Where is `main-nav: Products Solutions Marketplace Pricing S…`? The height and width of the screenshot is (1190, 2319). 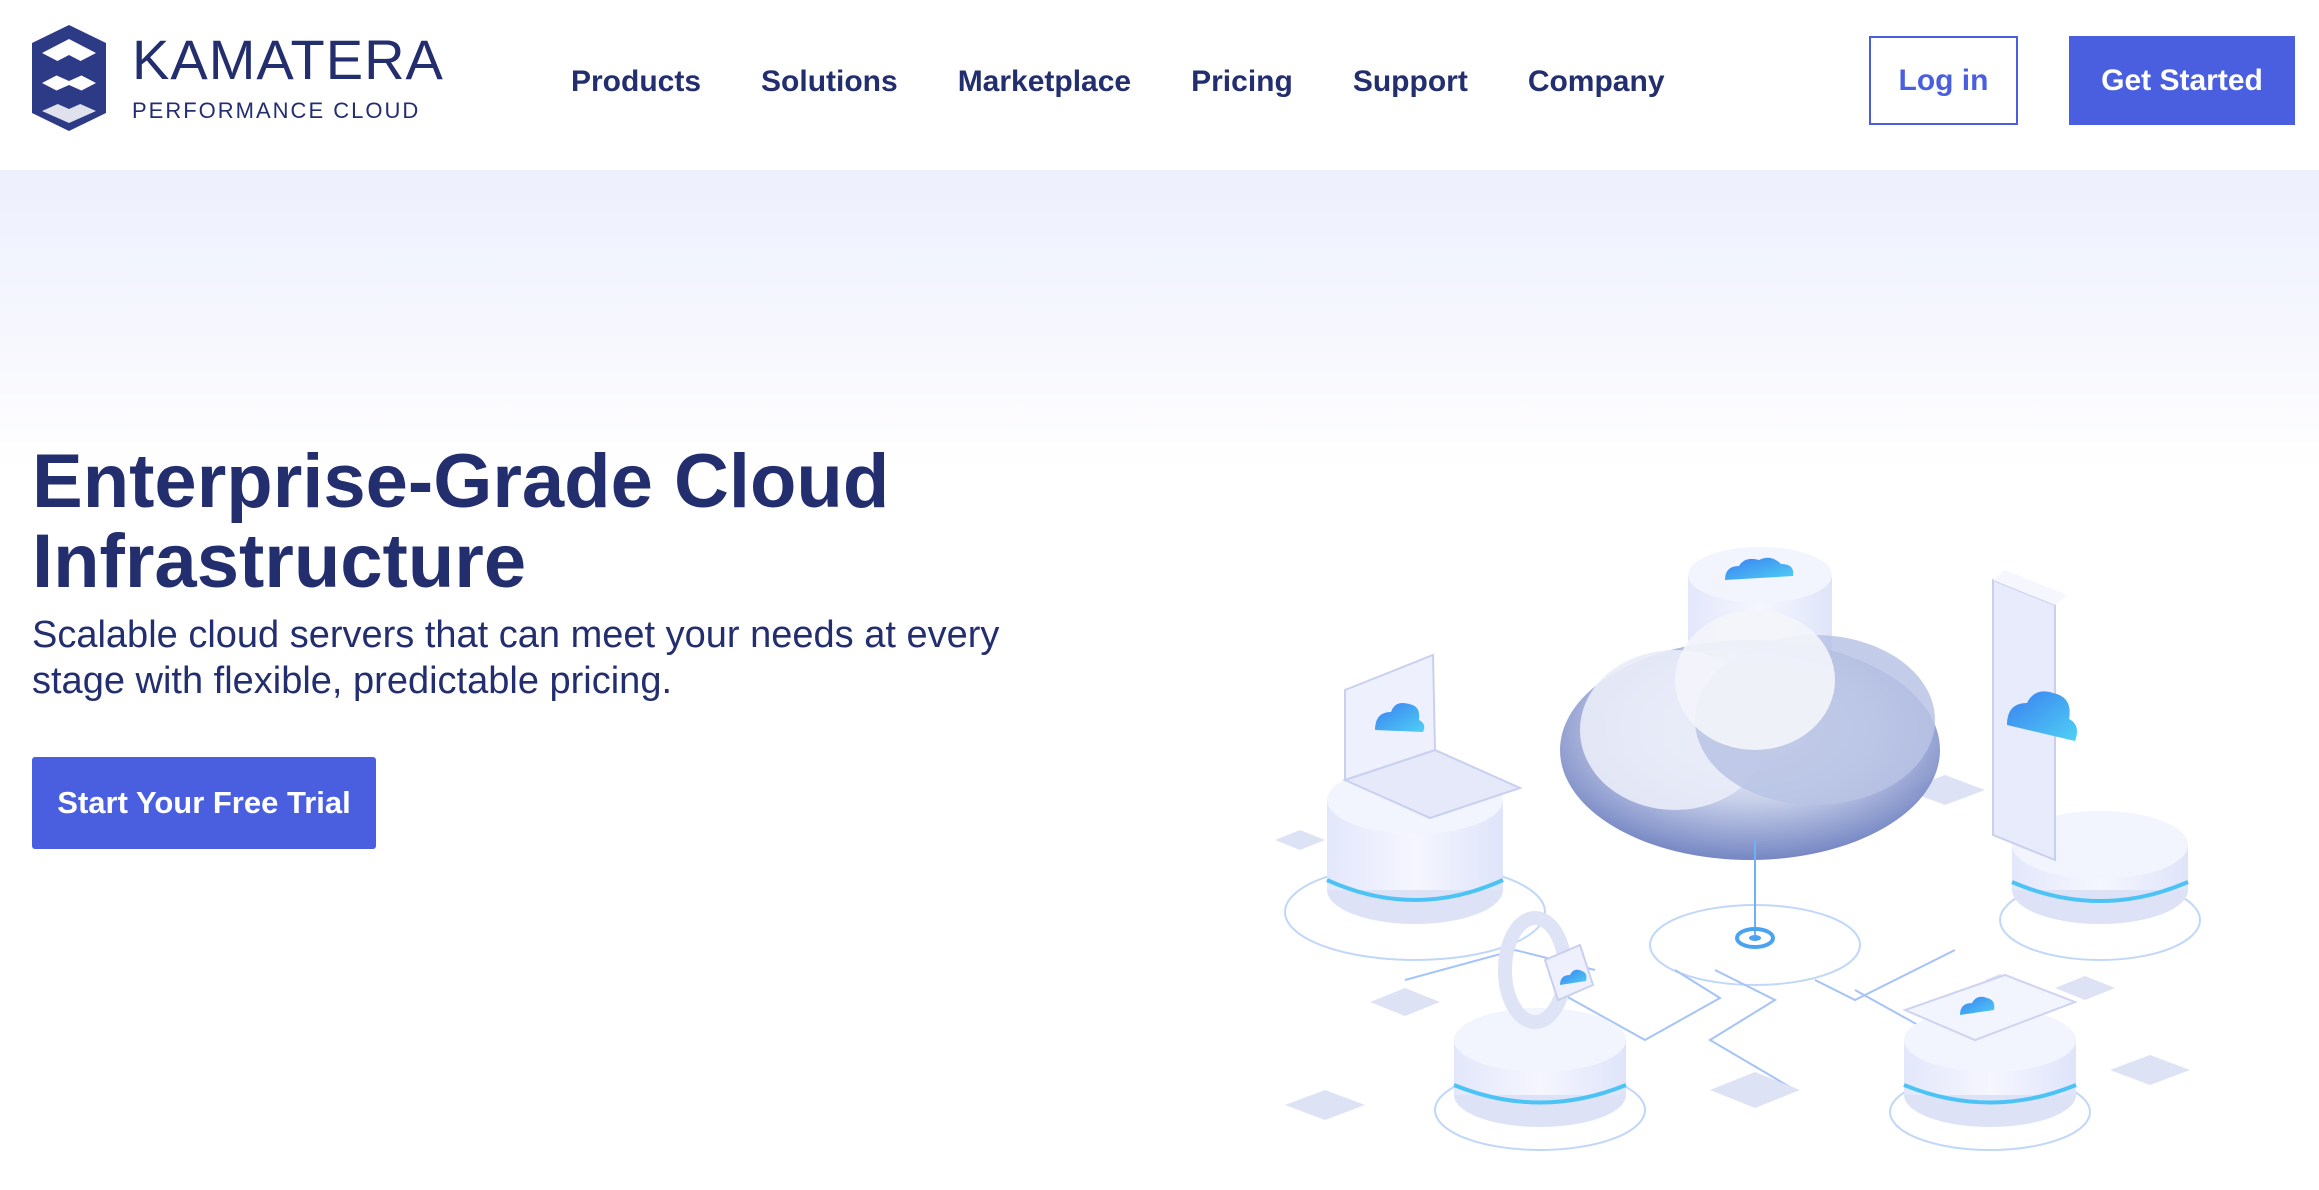
main-nav: Products Solutions Marketplace Pricing S… is located at coordinates (1148, 82).